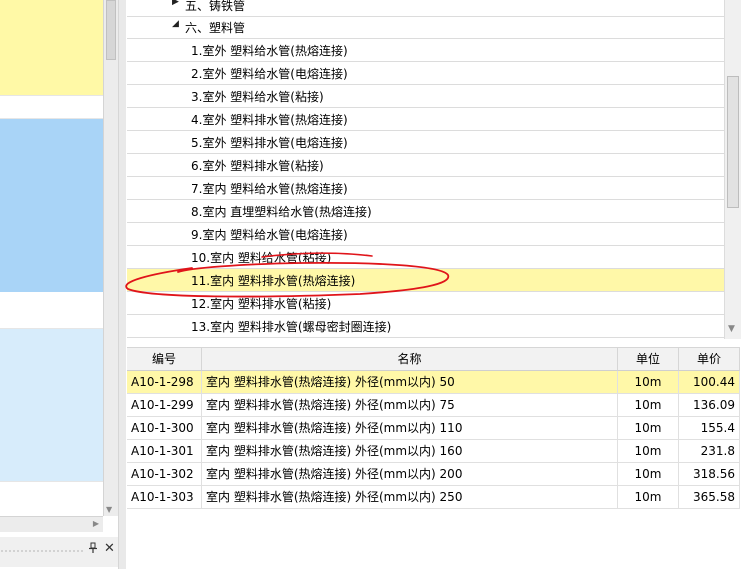 The height and width of the screenshot is (569, 747). I want to click on cell-code: A10-1-302, so click(164, 474).